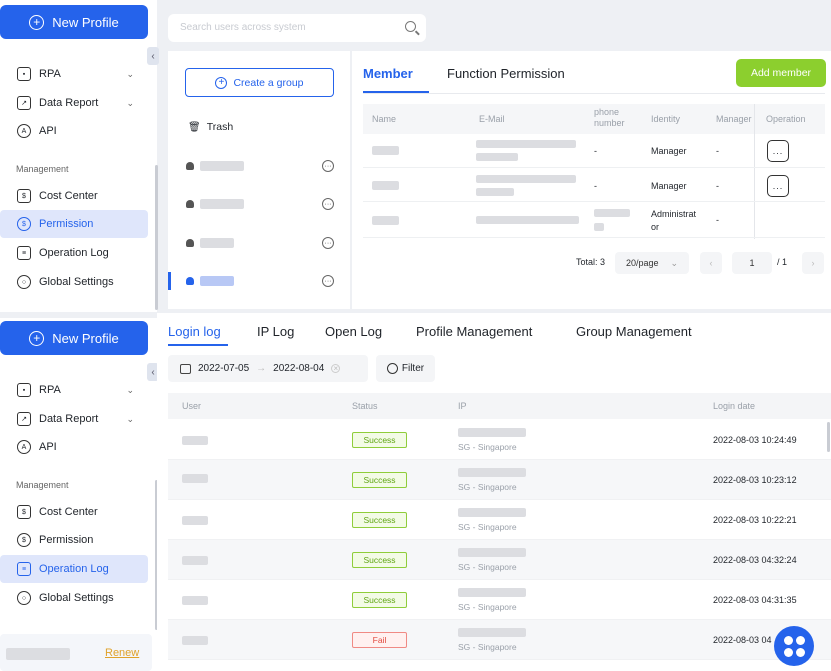 The image size is (831, 671). Describe the element at coordinates (388, 73) in the screenshot. I see `tab-member: Member` at that location.